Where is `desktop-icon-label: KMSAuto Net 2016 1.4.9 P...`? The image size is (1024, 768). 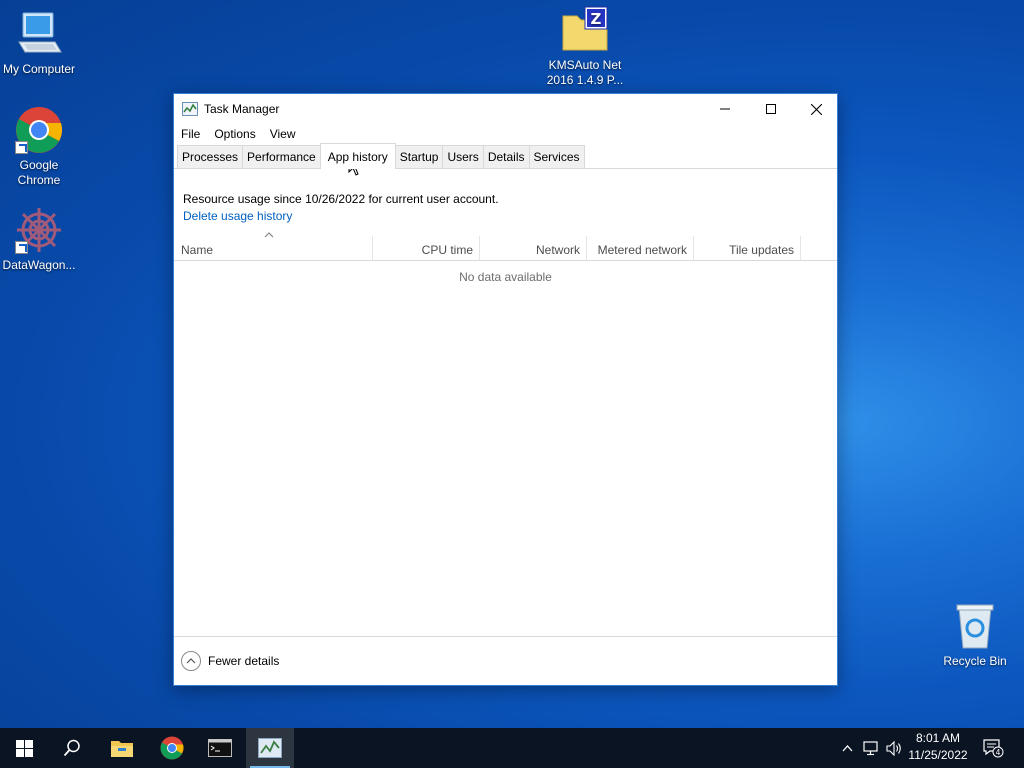
desktop-icon-label: KMSAuto Net 2016 1.4.9 P... is located at coordinates (585, 72).